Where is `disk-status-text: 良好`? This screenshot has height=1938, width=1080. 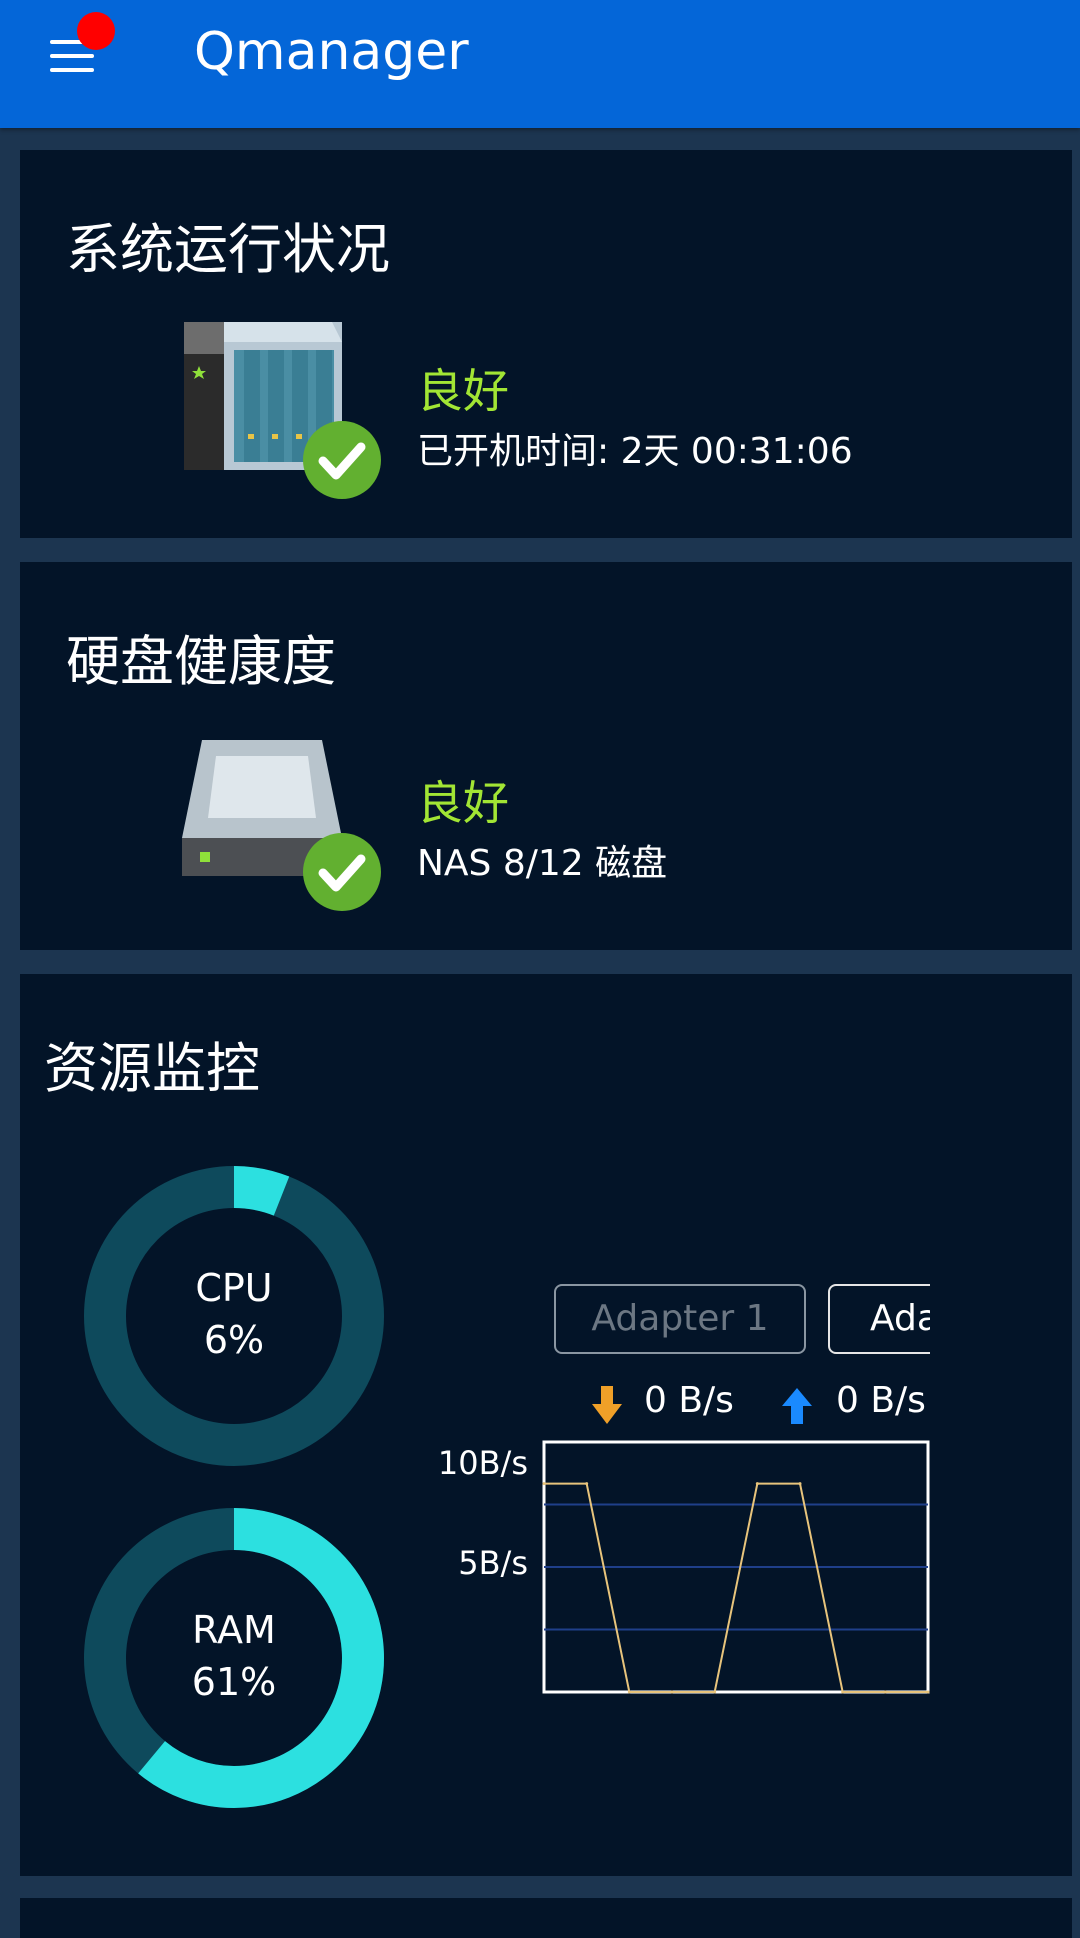 disk-status-text: 良好 is located at coordinates (463, 803).